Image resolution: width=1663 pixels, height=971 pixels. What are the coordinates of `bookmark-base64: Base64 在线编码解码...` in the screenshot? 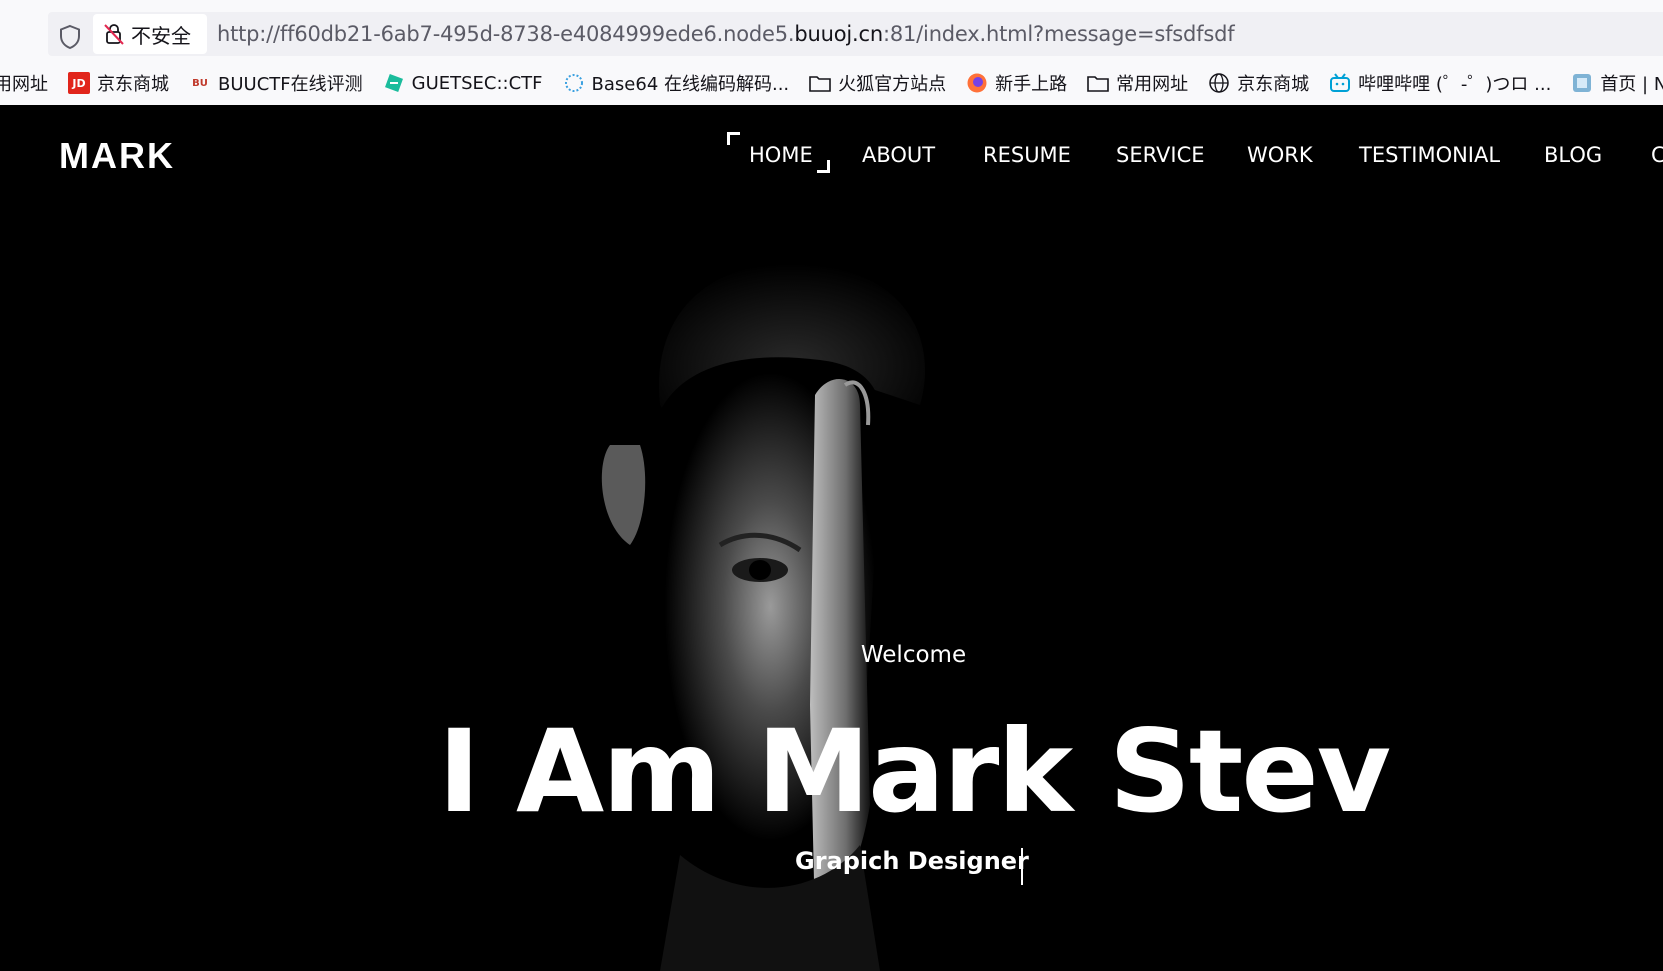 It's located at (676, 83).